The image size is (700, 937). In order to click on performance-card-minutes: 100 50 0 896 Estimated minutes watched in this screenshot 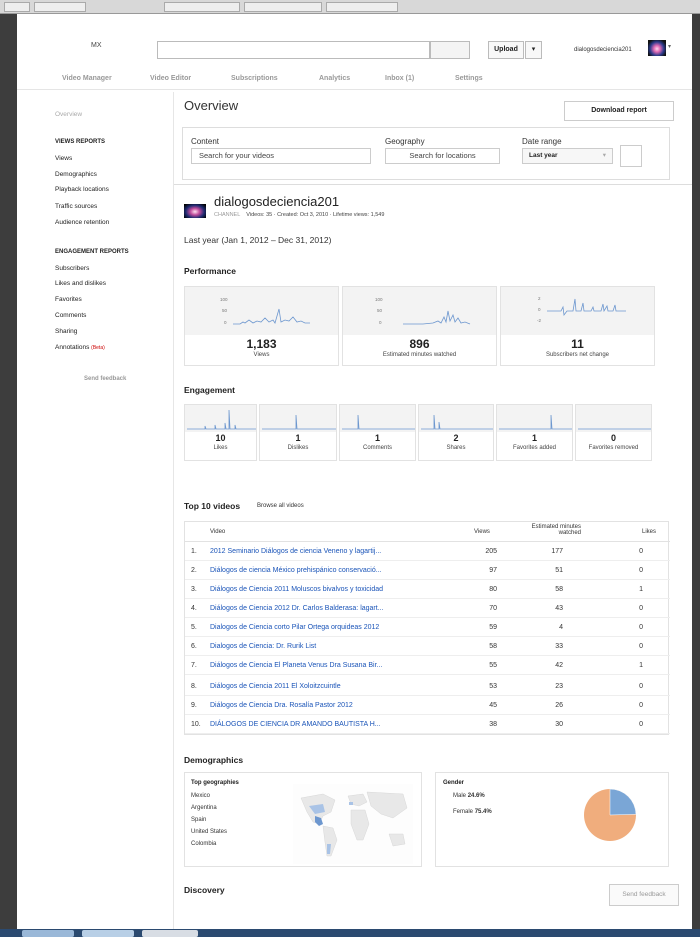, I will do `click(419, 326)`.